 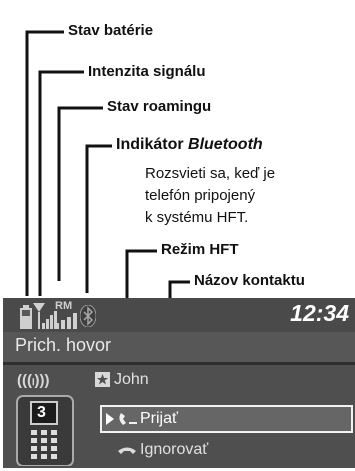 I want to click on roaming-badge: RM, so click(x=64, y=306).